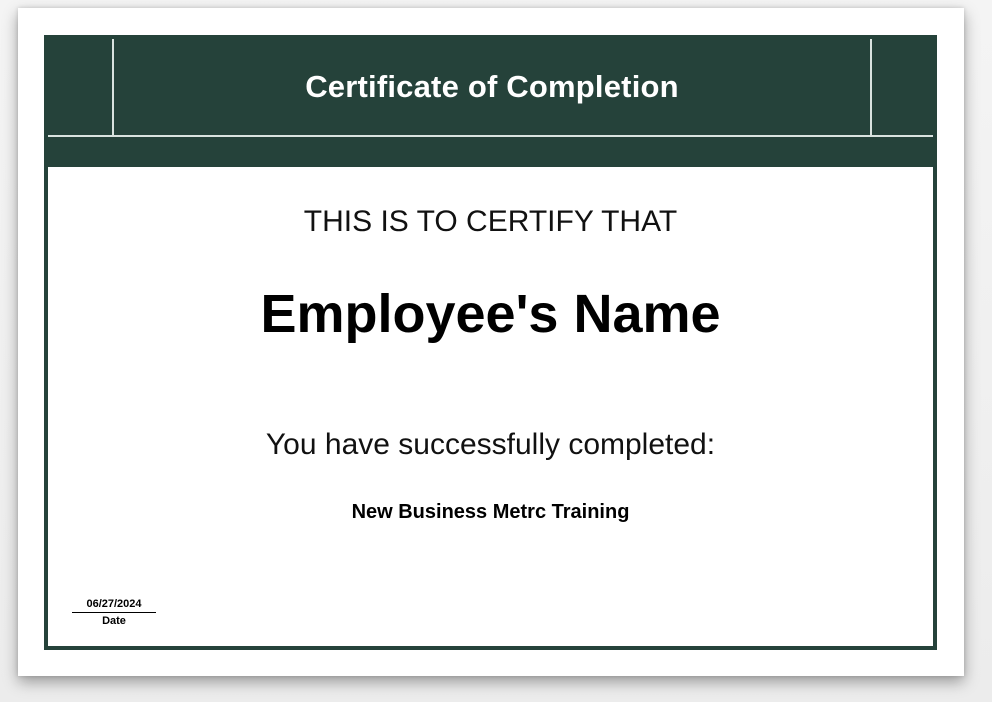 The width and height of the screenshot is (992, 702). I want to click on recipient-name: Employee's Name, so click(490, 314).